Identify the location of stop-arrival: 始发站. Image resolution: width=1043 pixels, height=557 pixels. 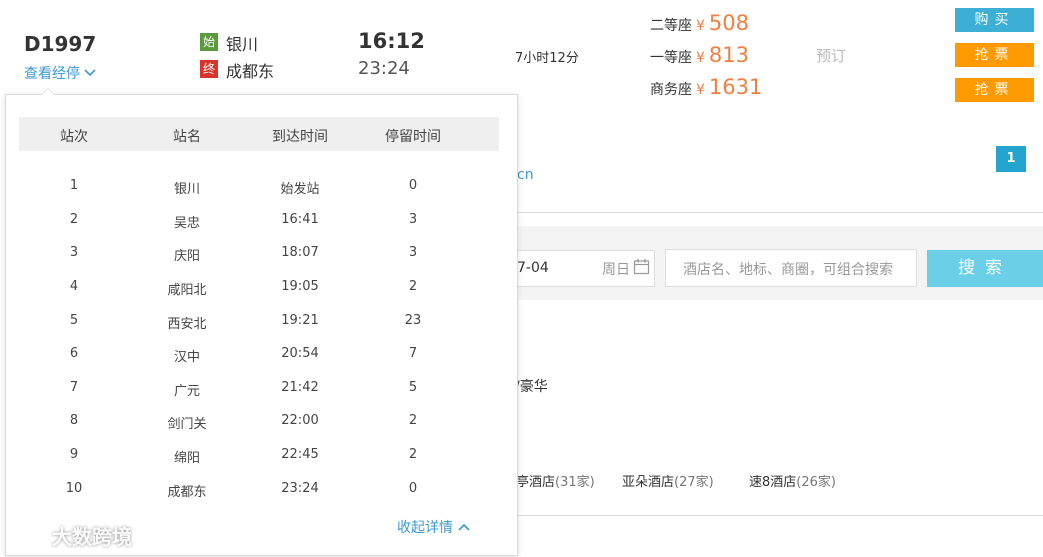
(300, 189).